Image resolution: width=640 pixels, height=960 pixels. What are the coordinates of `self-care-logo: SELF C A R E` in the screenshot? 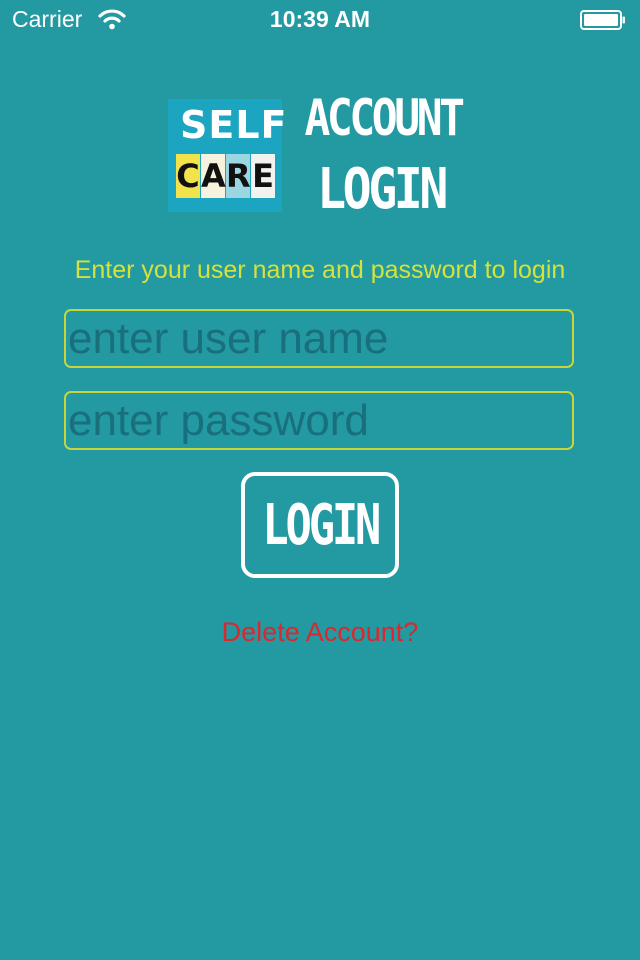 It's located at (227, 155).